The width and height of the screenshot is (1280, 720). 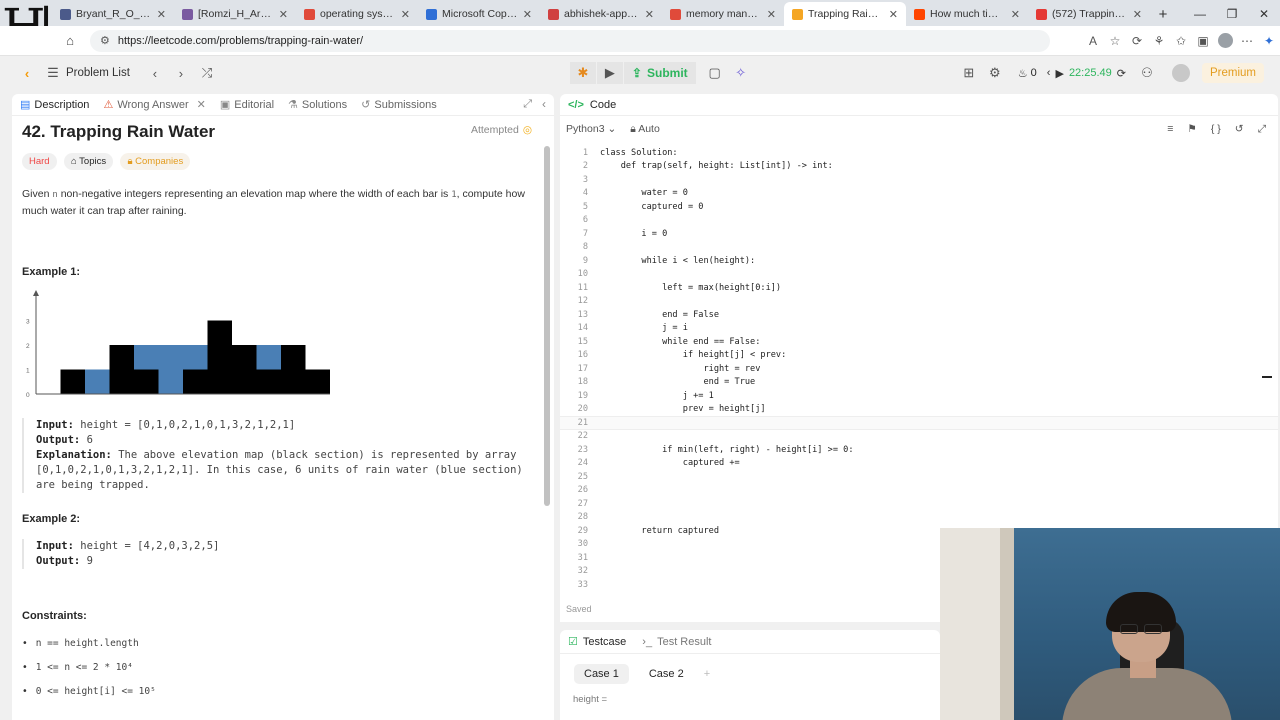 What do you see at coordinates (609, 73) in the screenshot?
I see `run-icon: ▶` at bounding box center [609, 73].